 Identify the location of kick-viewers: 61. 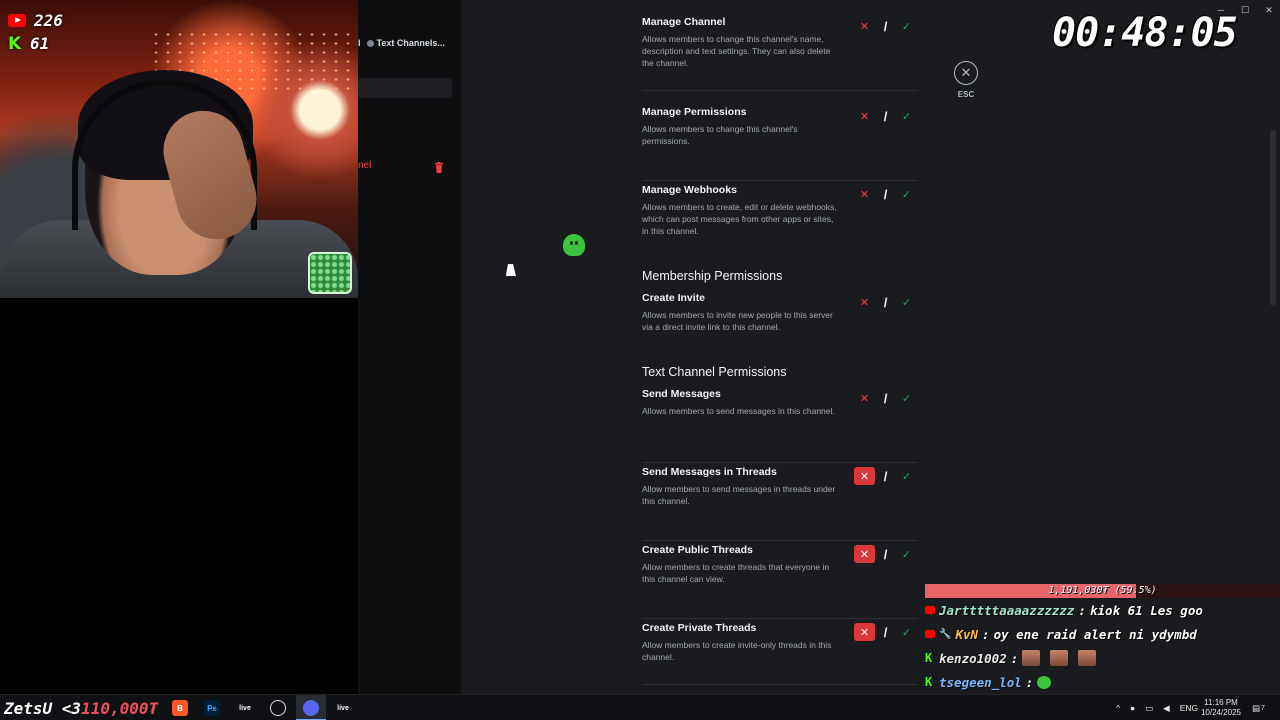
(40, 43).